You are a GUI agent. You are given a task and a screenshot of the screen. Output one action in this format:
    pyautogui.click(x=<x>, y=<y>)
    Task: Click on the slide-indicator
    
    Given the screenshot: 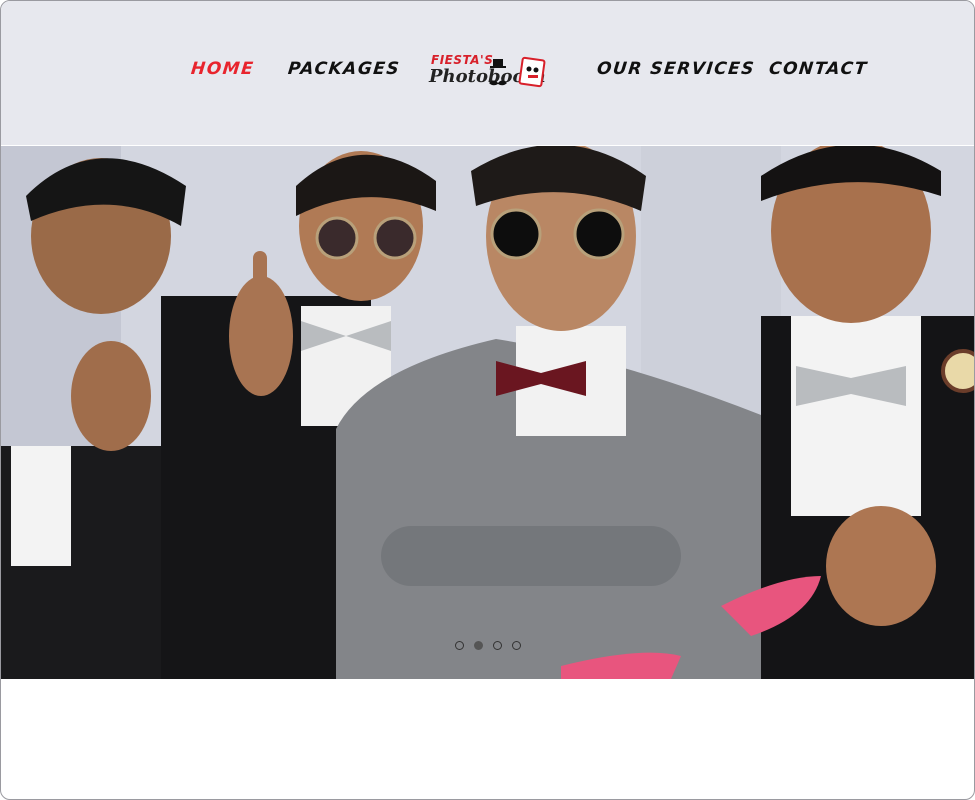 What is the action you would take?
    pyautogui.click(x=488, y=645)
    